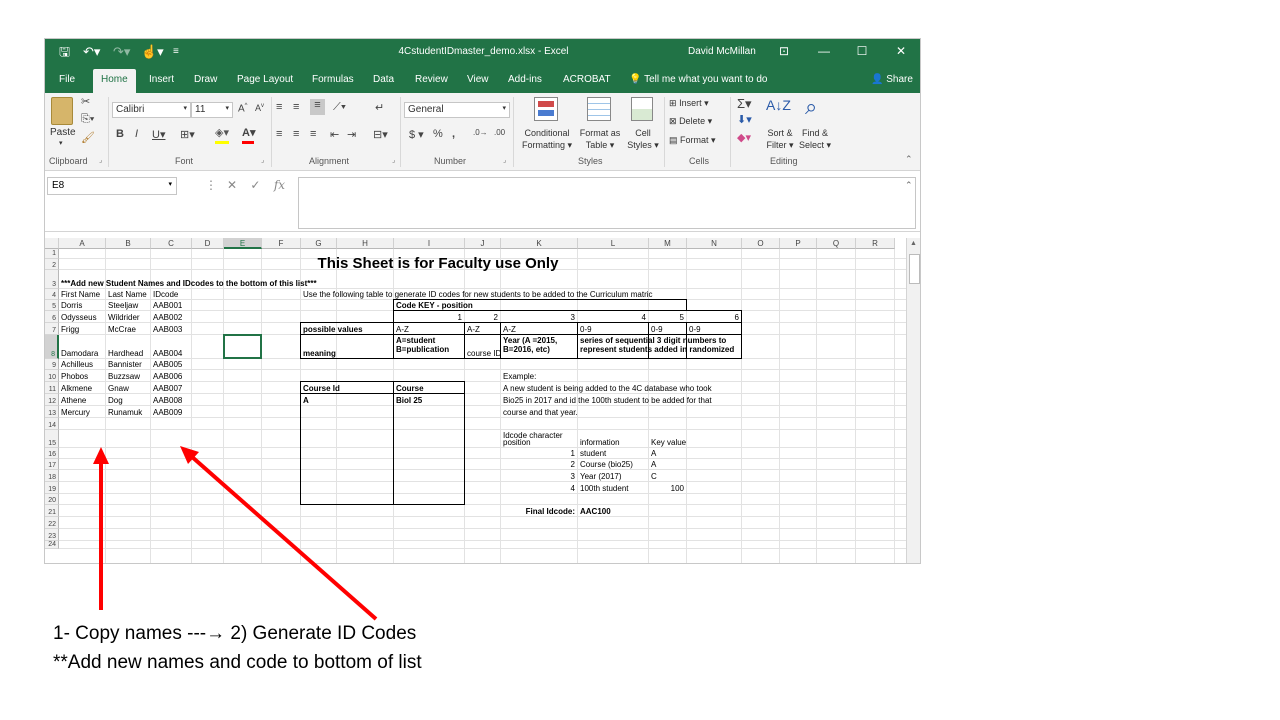 The width and height of the screenshot is (1280, 720). I want to click on row-header-20: 20, so click(52, 499).